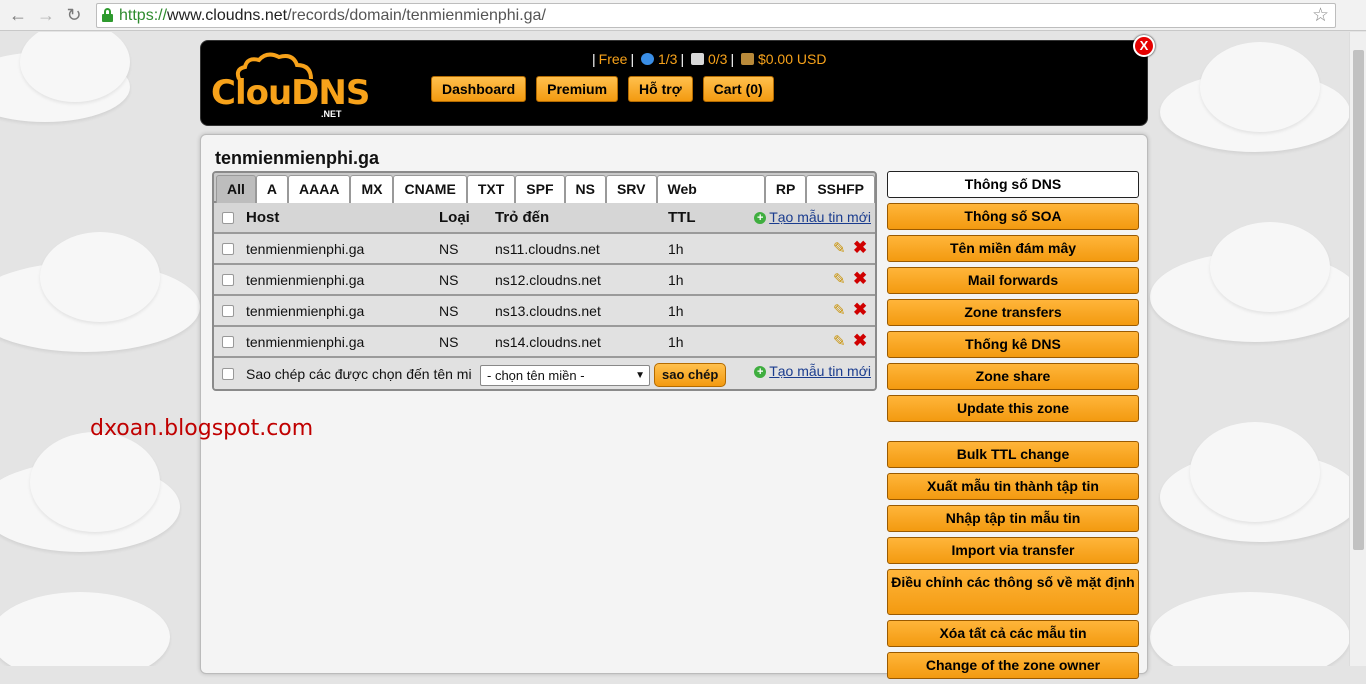  Describe the element at coordinates (697, 59) in the screenshot. I see `ticket-icon` at that location.